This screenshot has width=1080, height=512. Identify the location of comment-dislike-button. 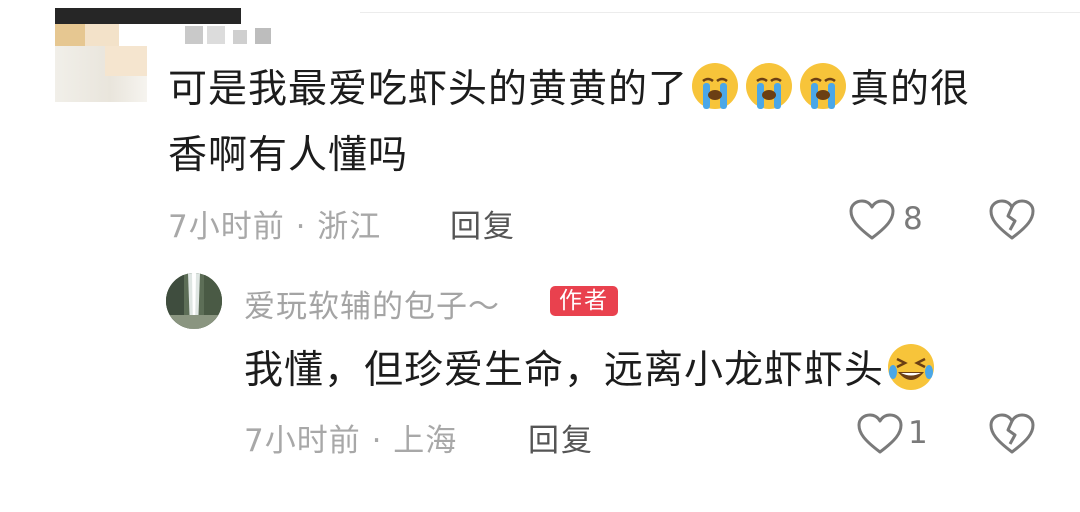
(1012, 220).